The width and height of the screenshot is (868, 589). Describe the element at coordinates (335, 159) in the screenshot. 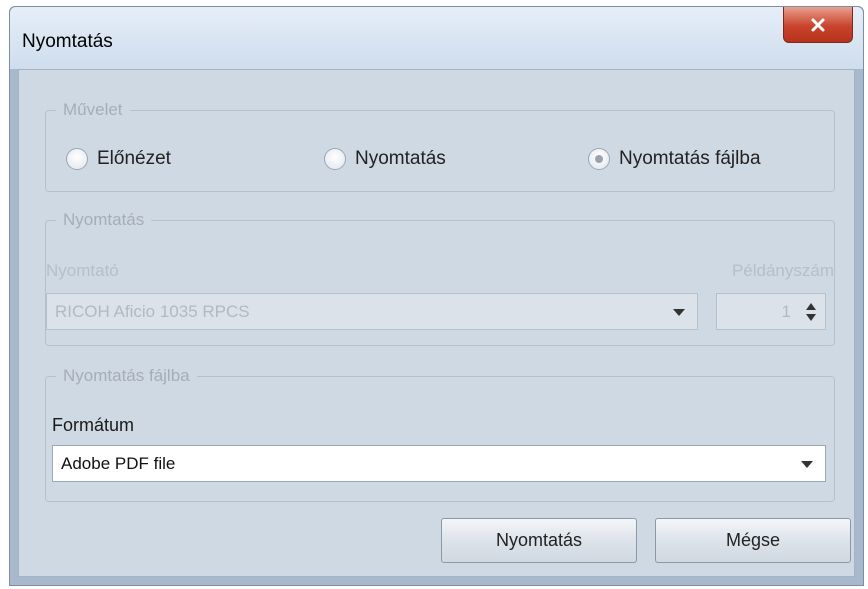

I see `radio-print-circle` at that location.